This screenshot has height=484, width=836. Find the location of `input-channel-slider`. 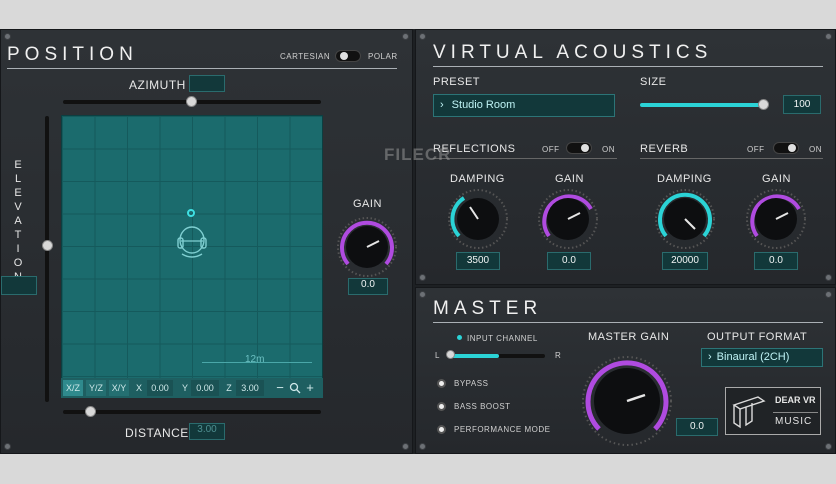

input-channel-slider is located at coordinates (497, 356).